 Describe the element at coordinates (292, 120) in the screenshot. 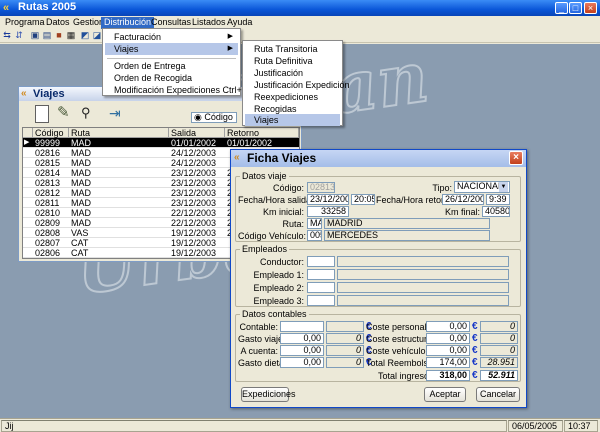

I see `submenu-item-viajes: Viajes` at that location.